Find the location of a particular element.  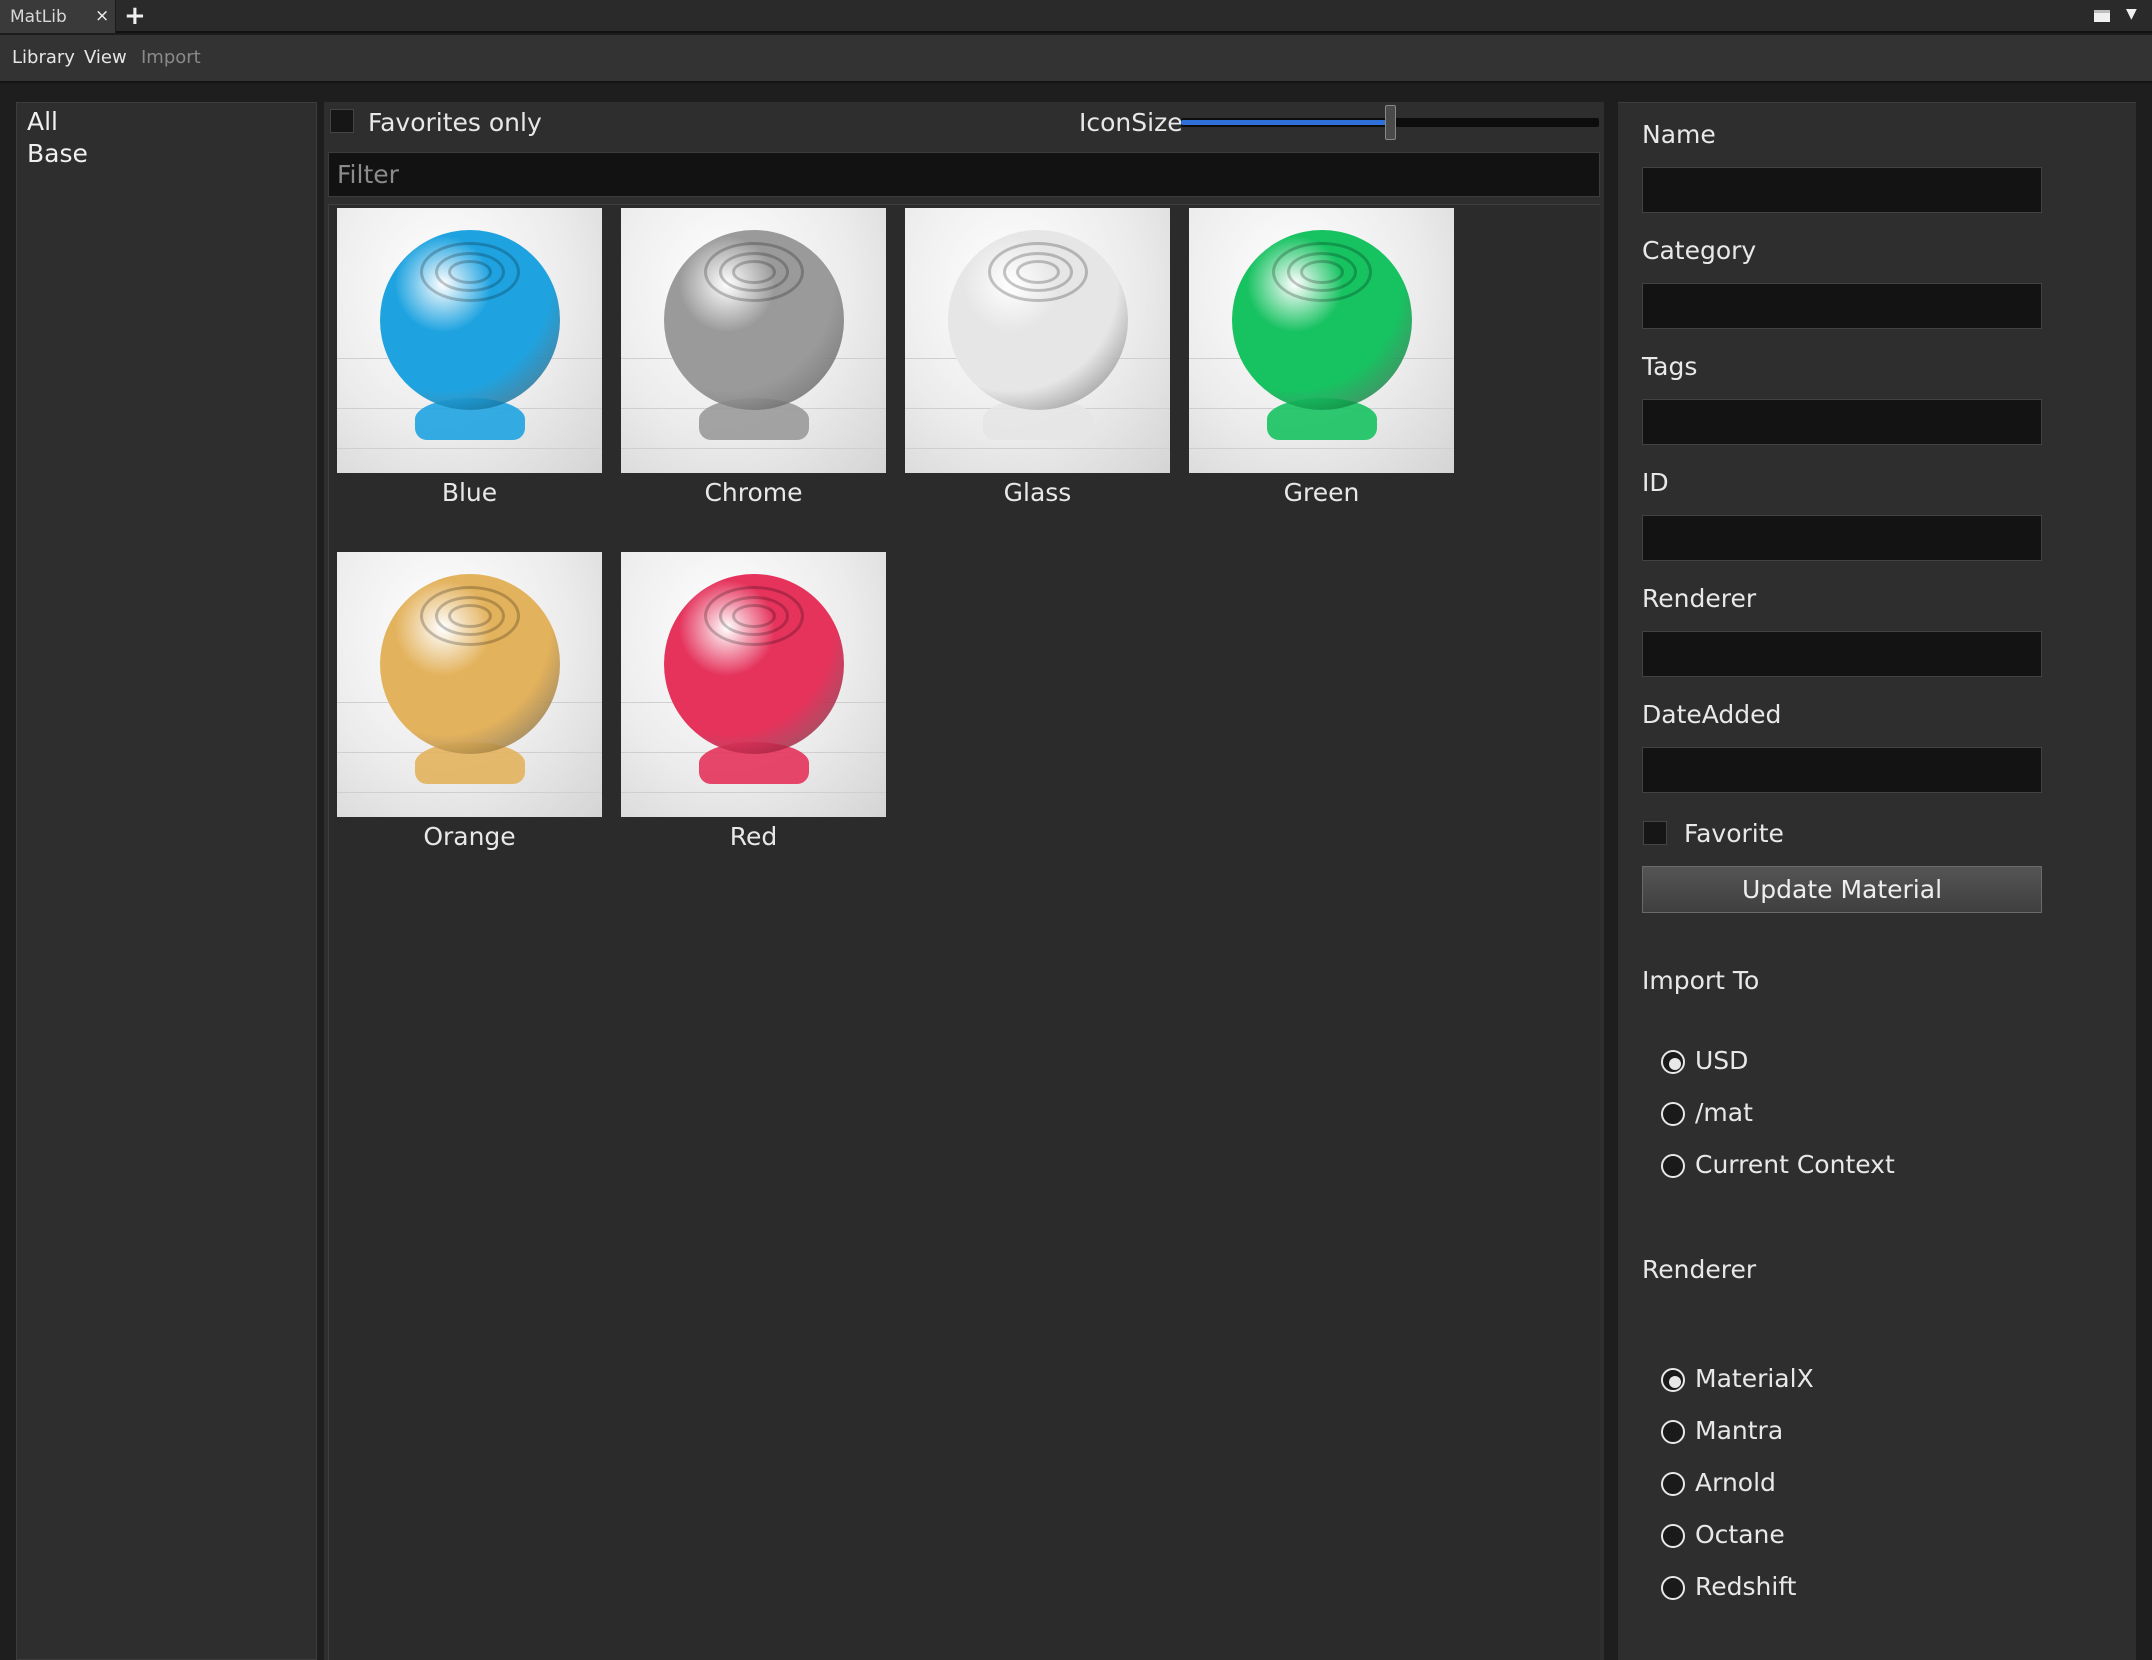

material-card: Orange is located at coordinates (469, 707).